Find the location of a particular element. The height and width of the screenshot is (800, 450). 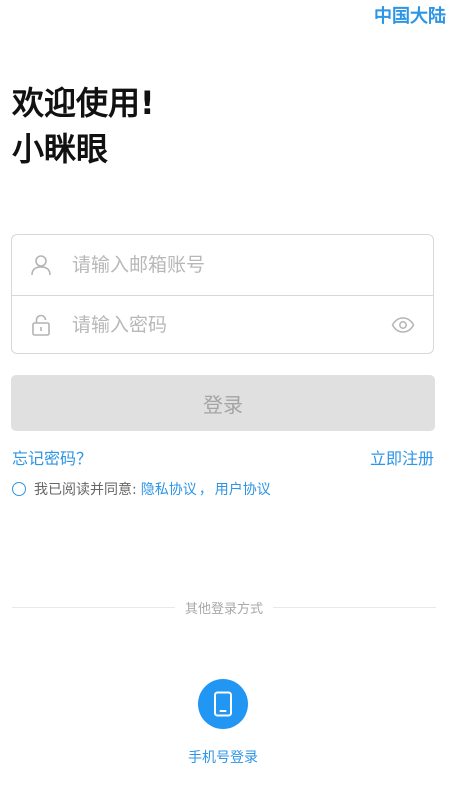

welcome-heading: 欢迎使用! 小眯眼 is located at coordinates (83, 126).